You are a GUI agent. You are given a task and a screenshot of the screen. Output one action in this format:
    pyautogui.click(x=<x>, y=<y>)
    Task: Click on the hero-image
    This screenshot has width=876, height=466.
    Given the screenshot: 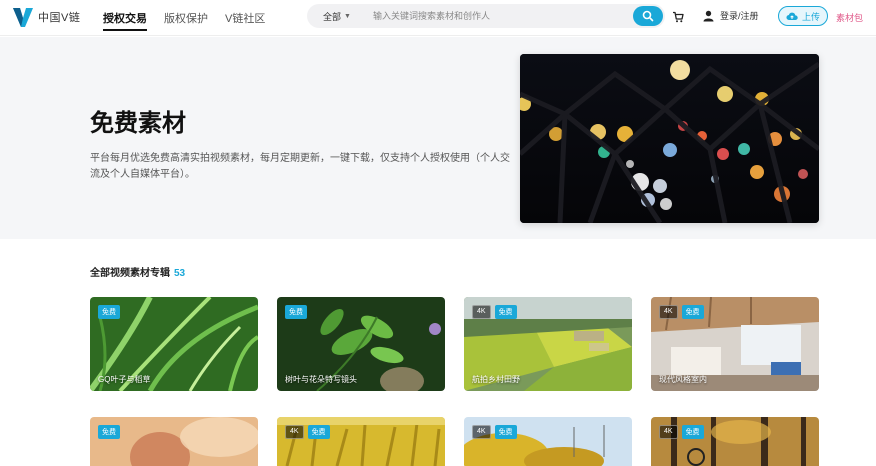 What is the action you would take?
    pyautogui.click(x=669, y=138)
    